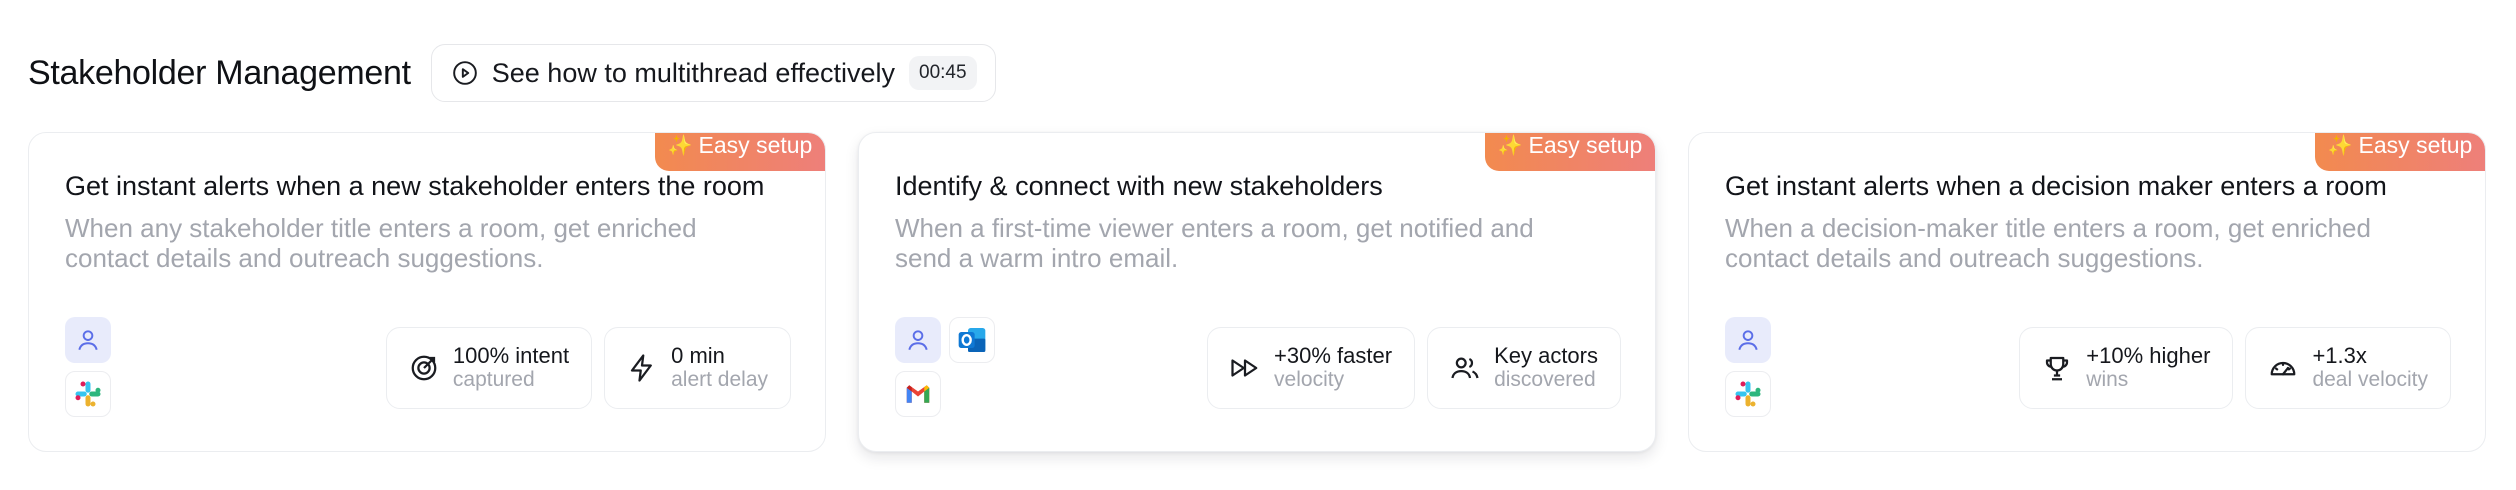 The width and height of the screenshot is (2516, 490). Describe the element at coordinates (693, 72) in the screenshot. I see `video-label: See how to multithread effectively` at that location.